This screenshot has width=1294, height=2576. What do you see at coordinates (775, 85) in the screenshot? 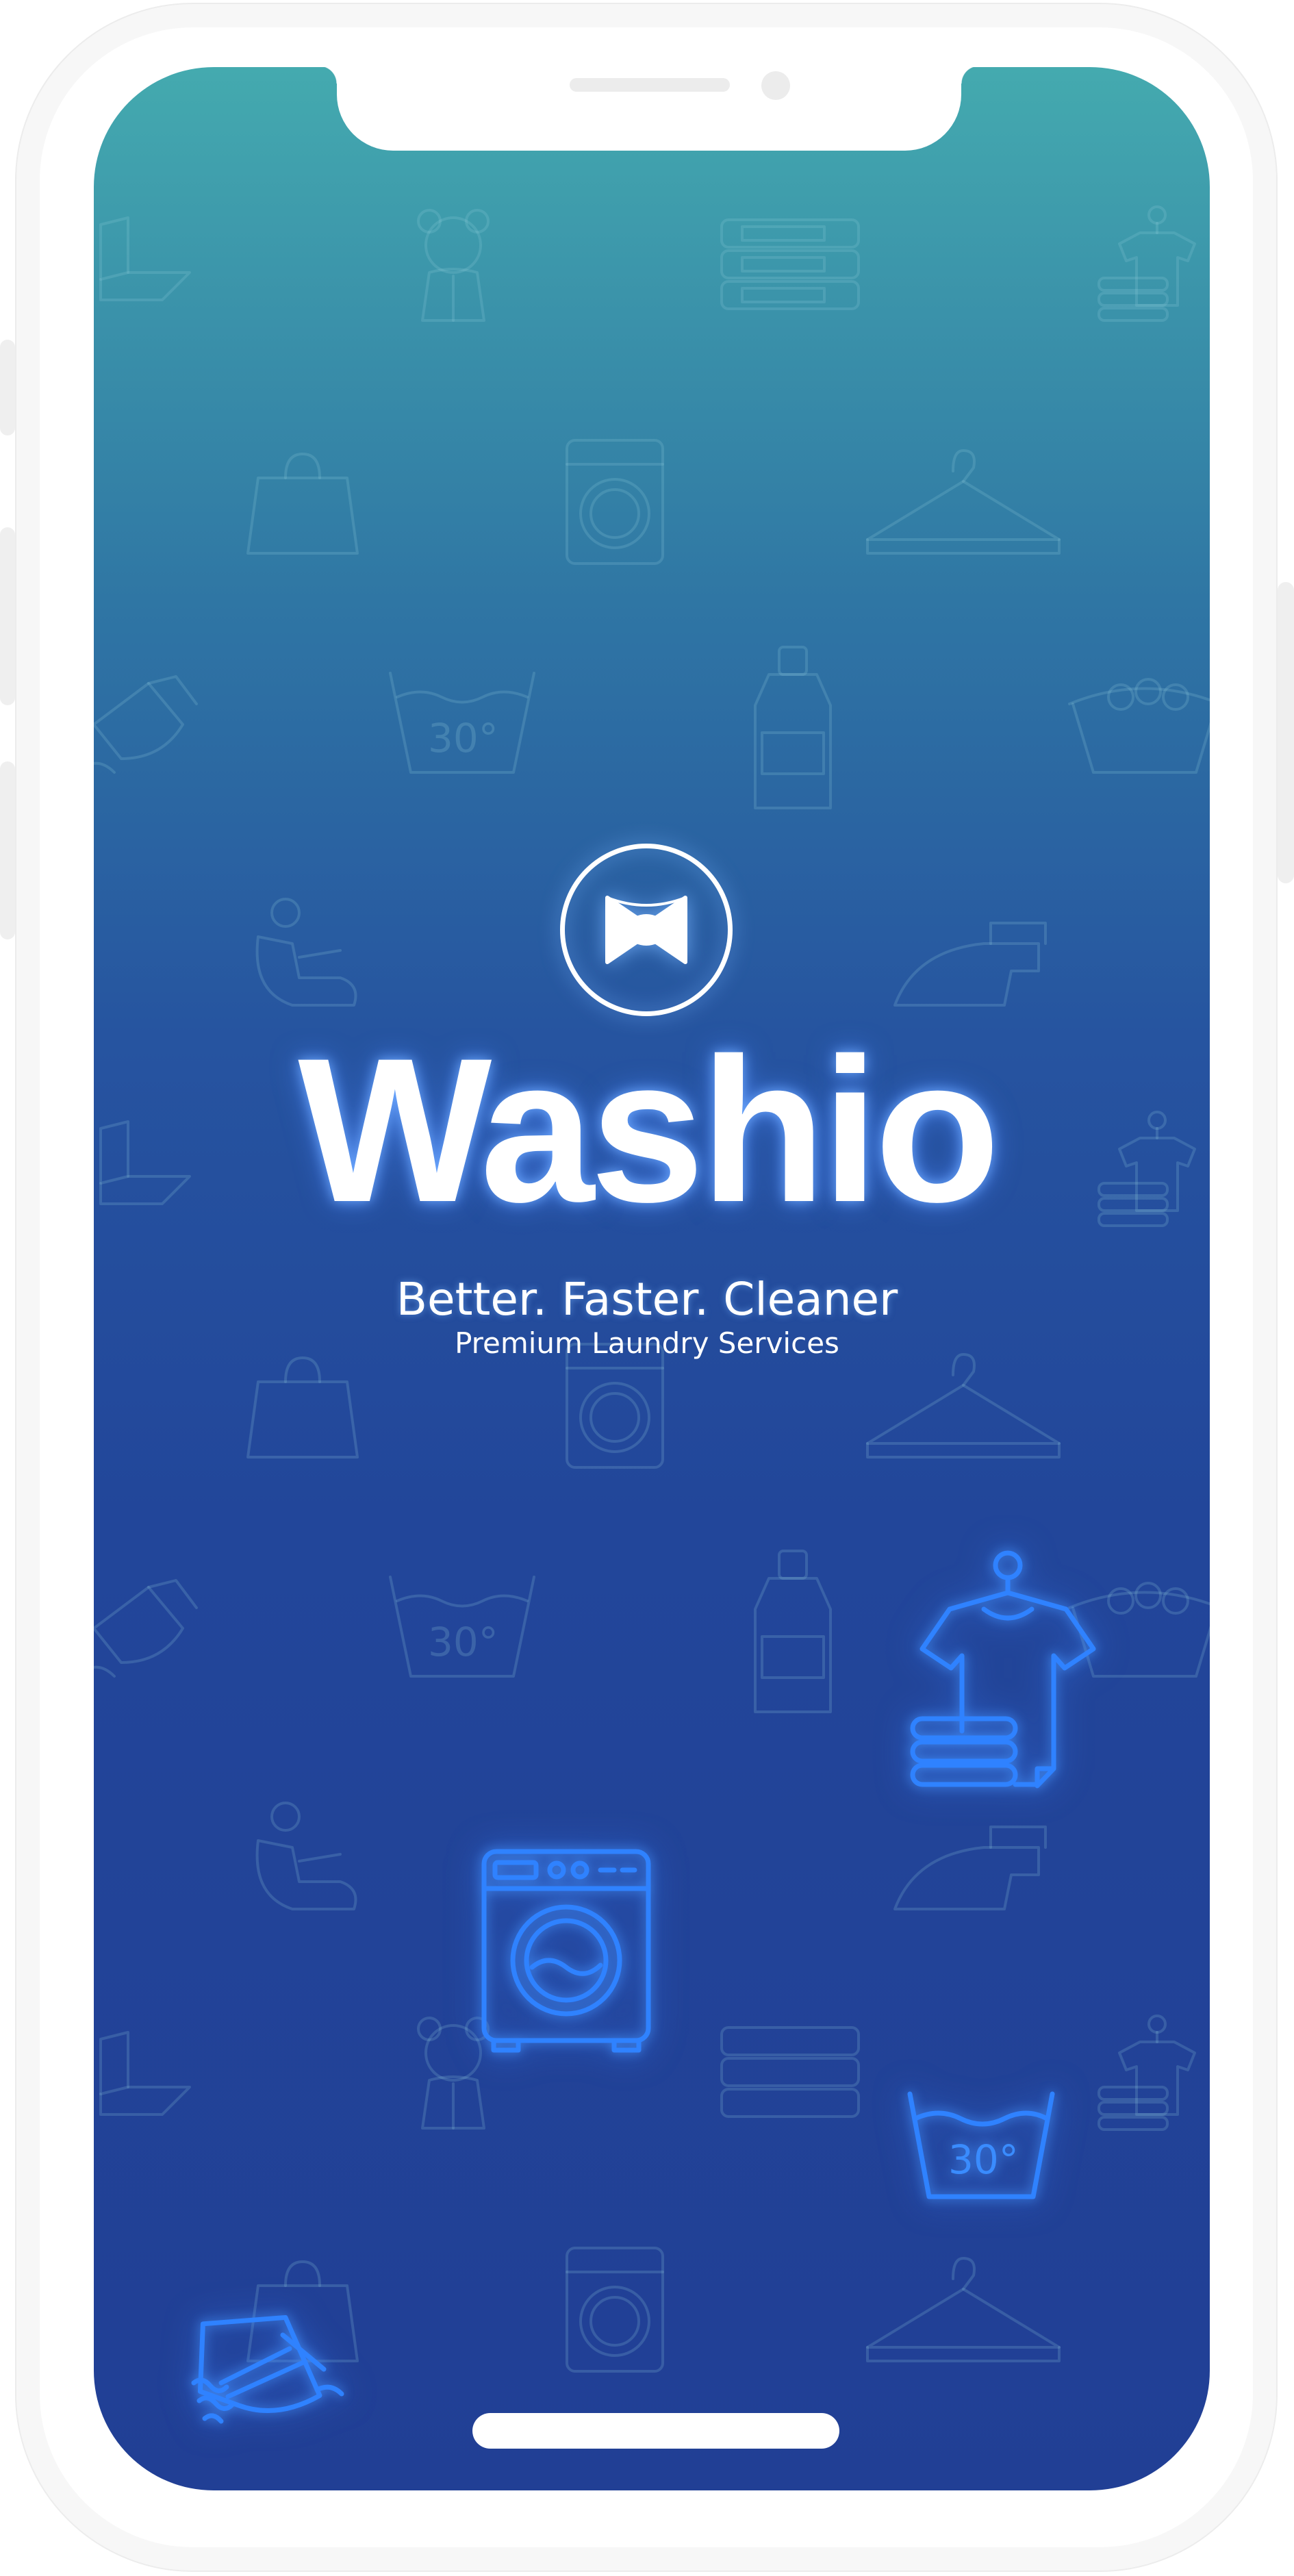
I see `front-camera` at bounding box center [775, 85].